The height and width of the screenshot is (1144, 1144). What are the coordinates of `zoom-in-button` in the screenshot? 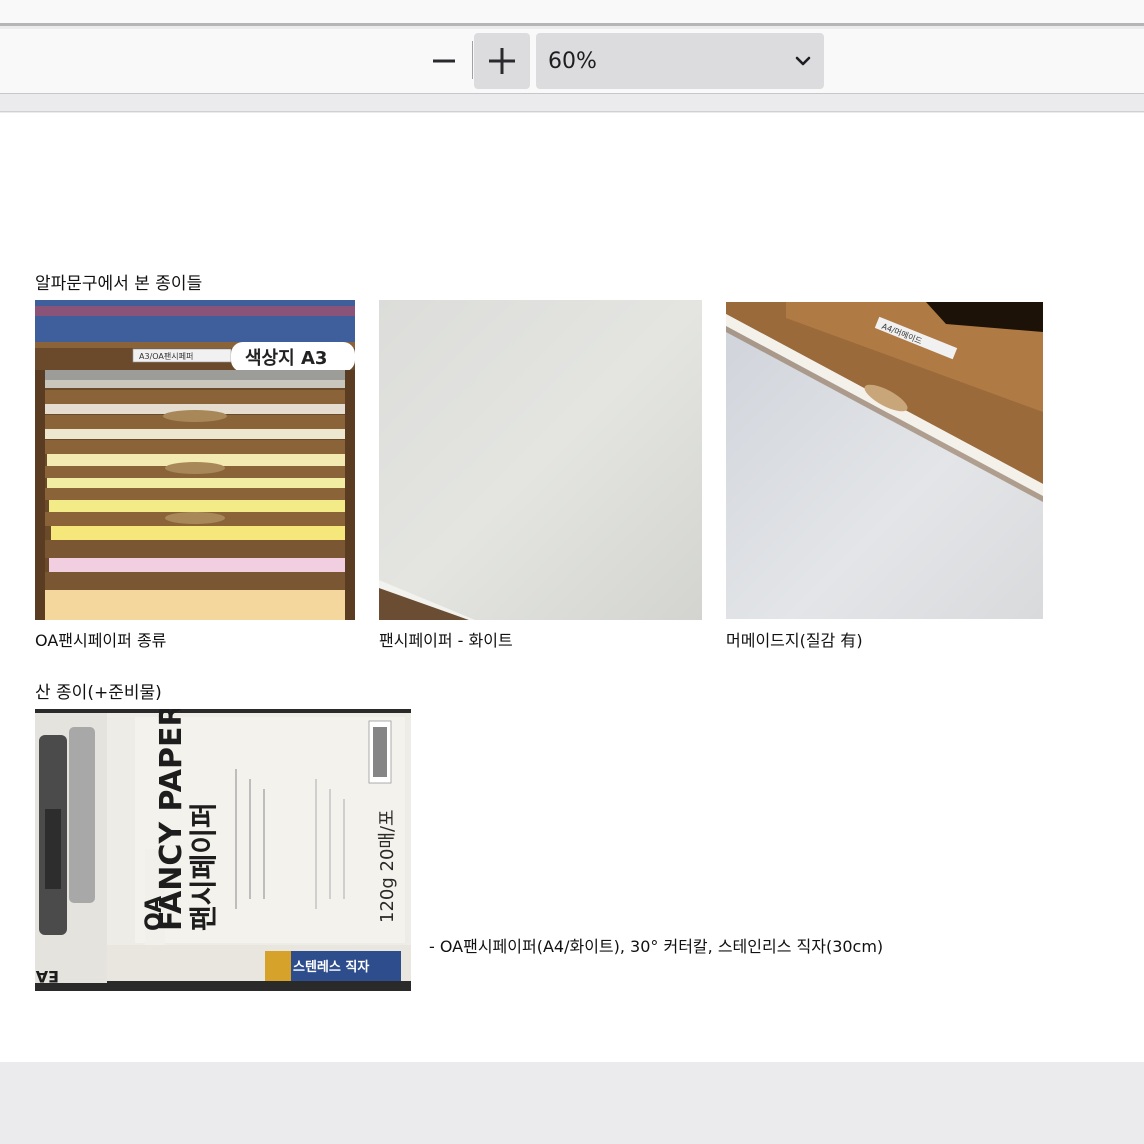 It's located at (502, 61).